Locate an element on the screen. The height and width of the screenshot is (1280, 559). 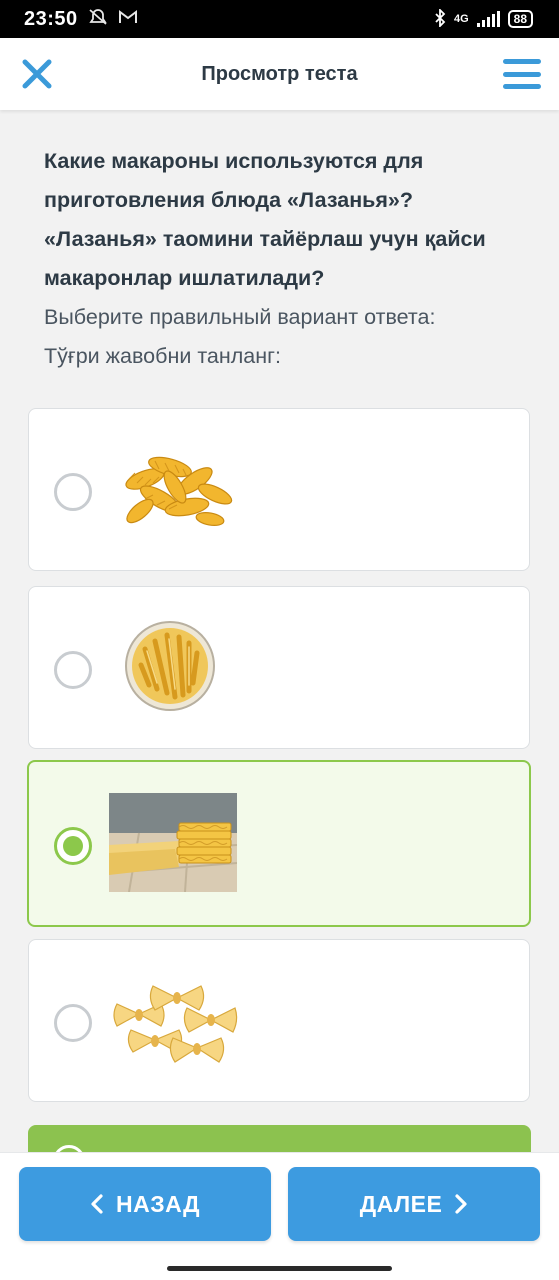
network-type: 4G is located at coordinates (461, 19).